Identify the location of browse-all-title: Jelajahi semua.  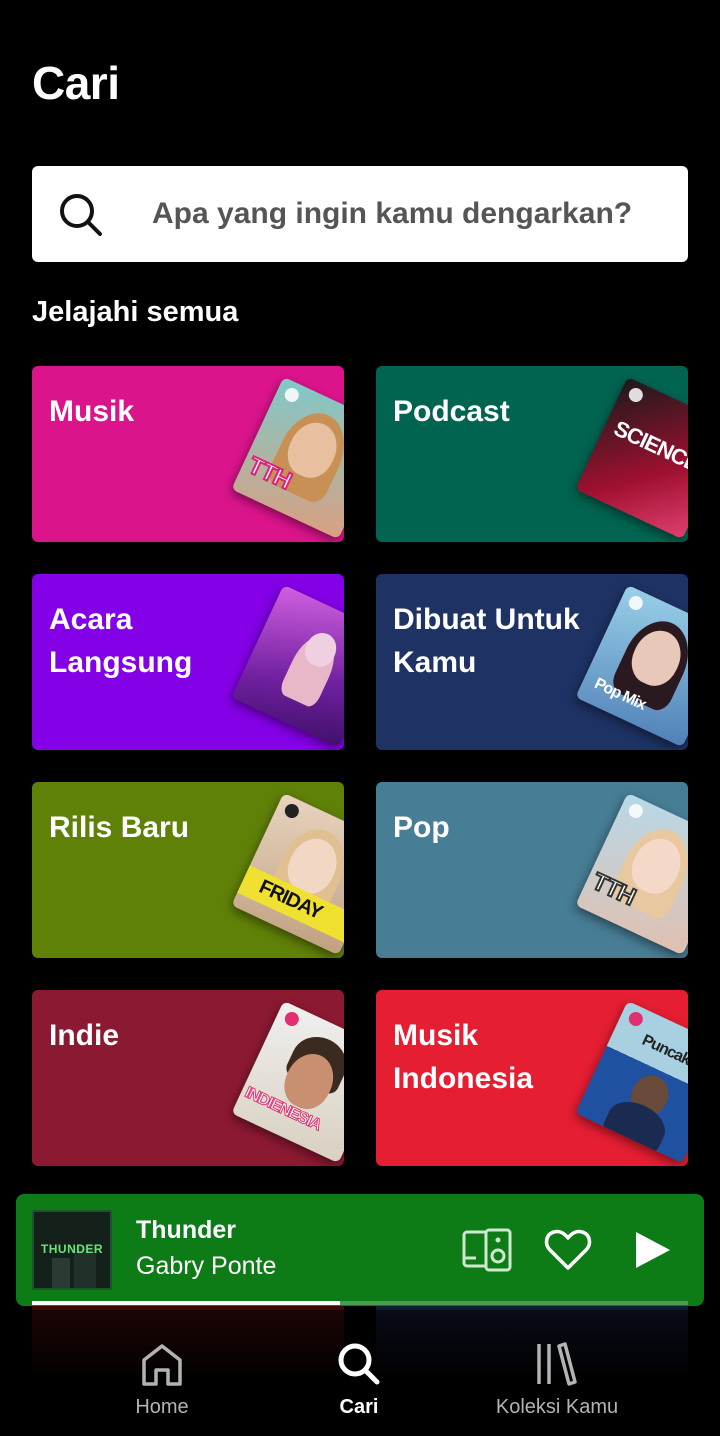
(135, 312).